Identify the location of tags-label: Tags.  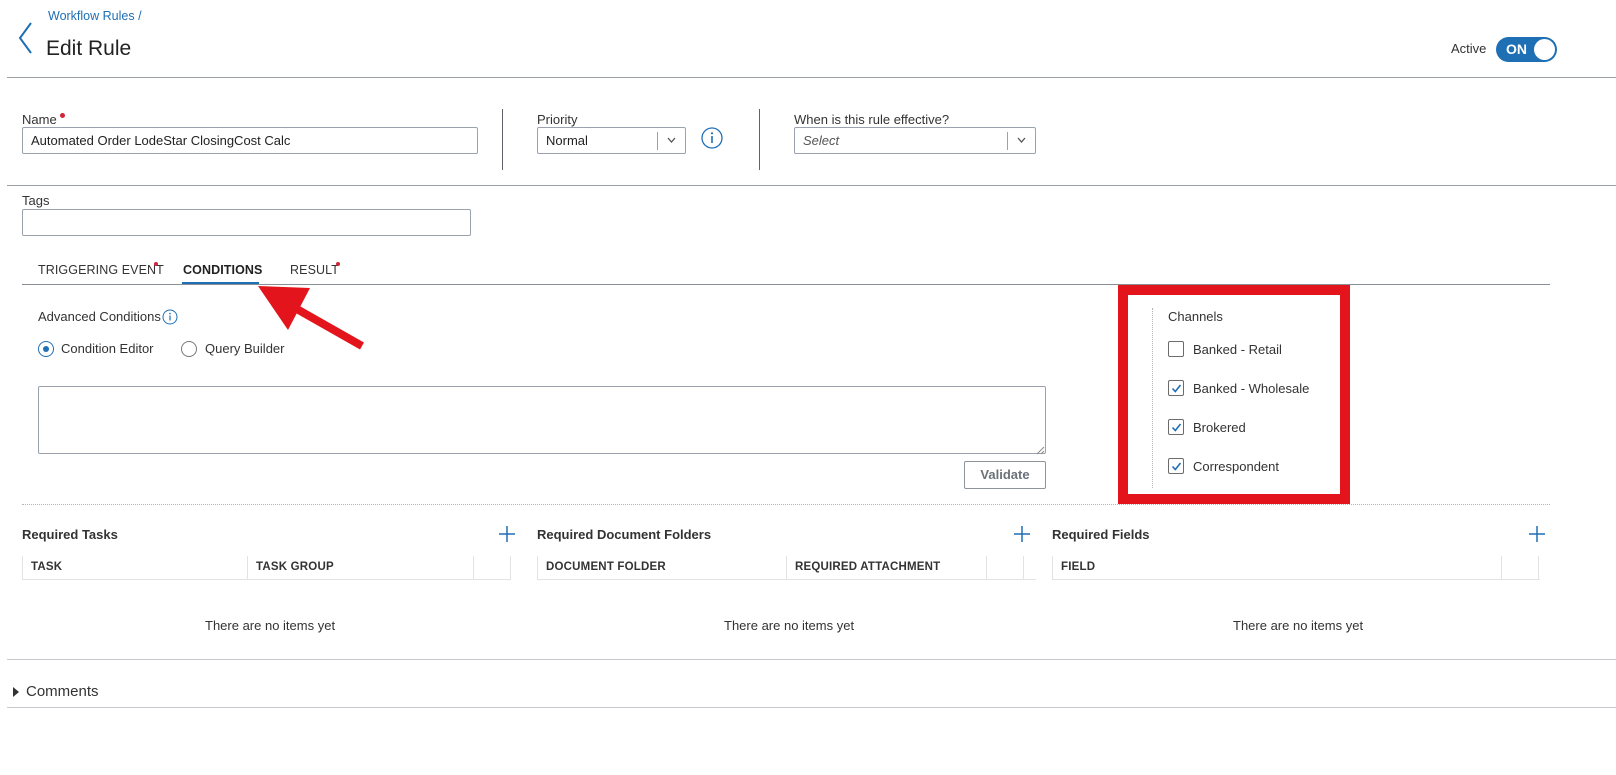
(36, 200).